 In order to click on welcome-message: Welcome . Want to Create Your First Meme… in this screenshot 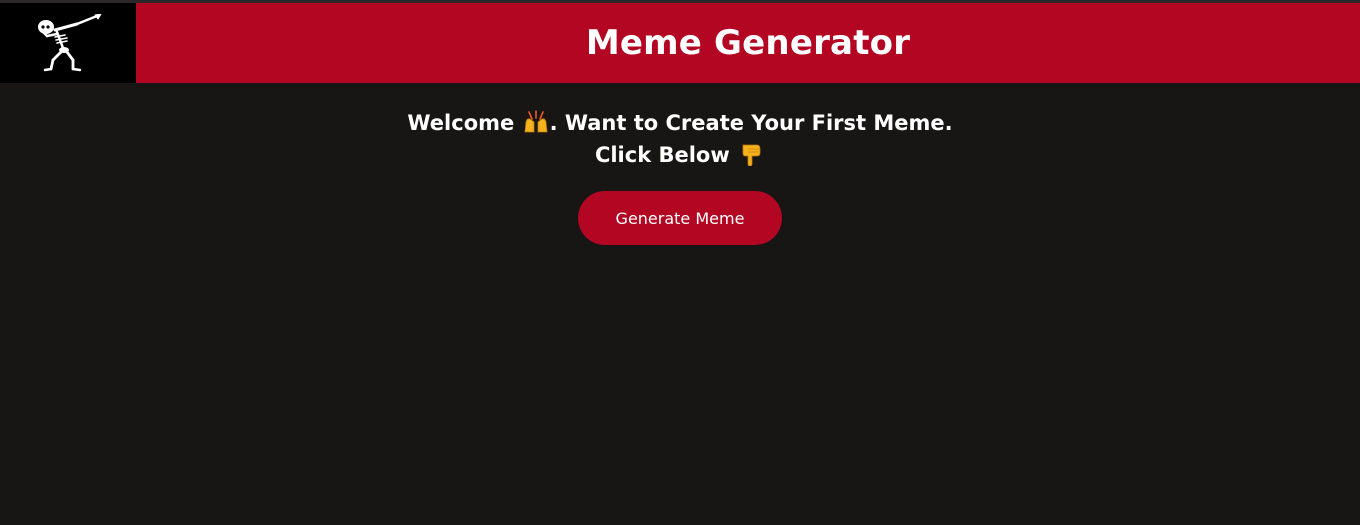, I will do `click(680, 139)`.